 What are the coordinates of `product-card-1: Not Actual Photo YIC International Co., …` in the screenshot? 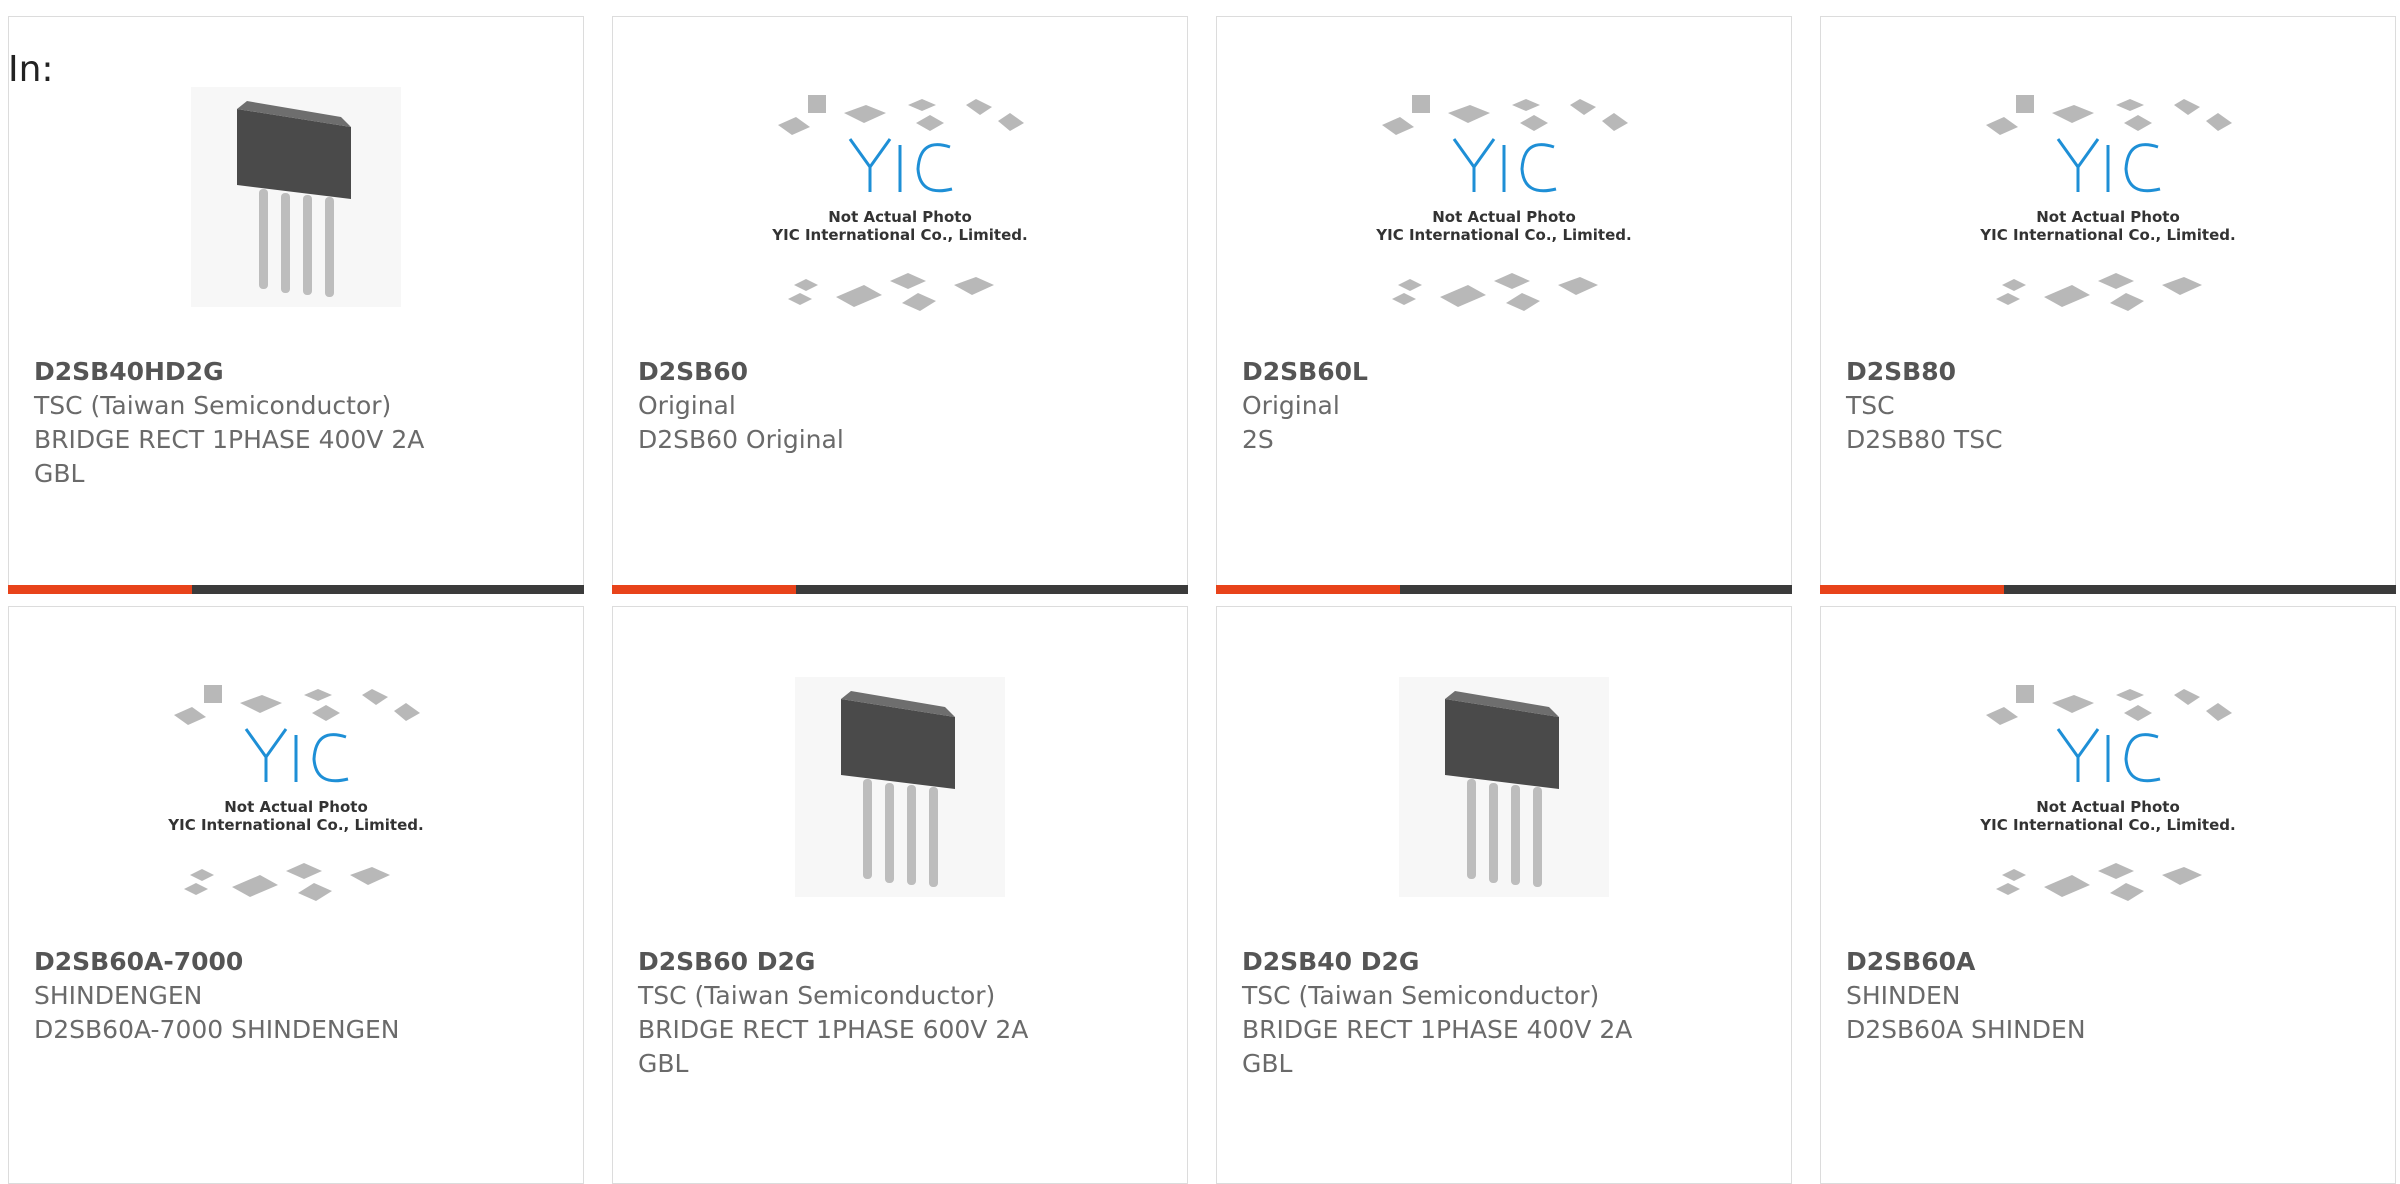 It's located at (900, 305).